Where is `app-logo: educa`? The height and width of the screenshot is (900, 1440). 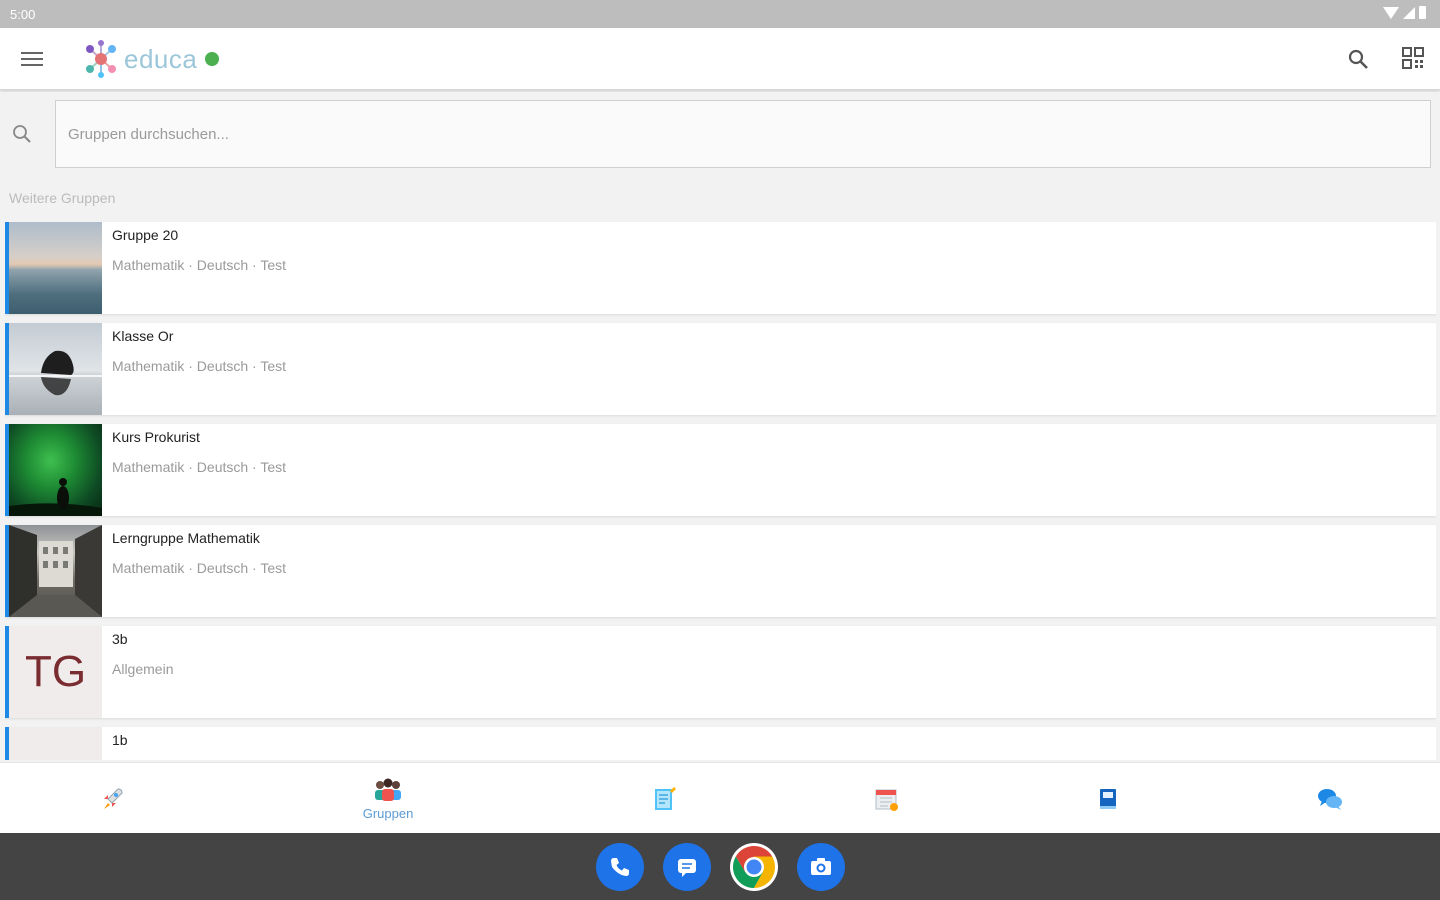
app-logo: educa is located at coordinates (151, 59).